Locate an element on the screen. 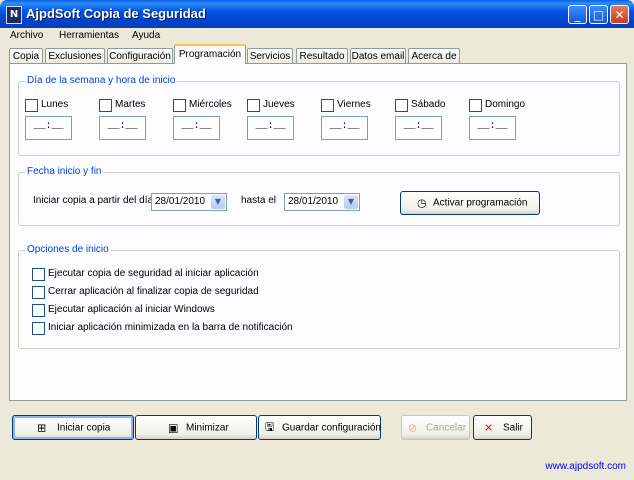  start-date-label: Iniciar copia a partir del día is located at coordinates (93, 200).